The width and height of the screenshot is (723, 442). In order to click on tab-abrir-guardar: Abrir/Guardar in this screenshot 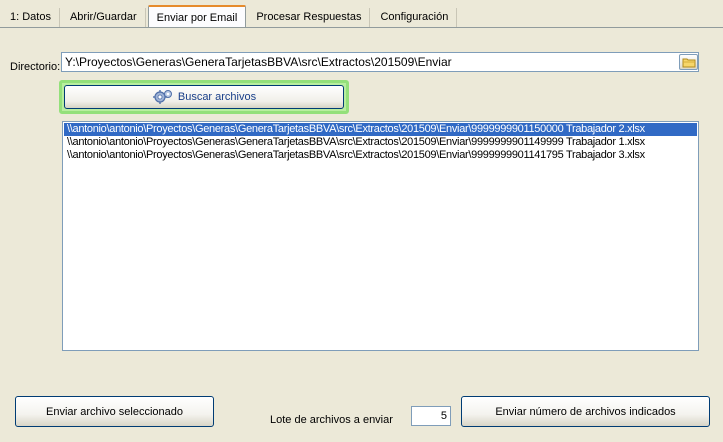, I will do `click(104, 17)`.